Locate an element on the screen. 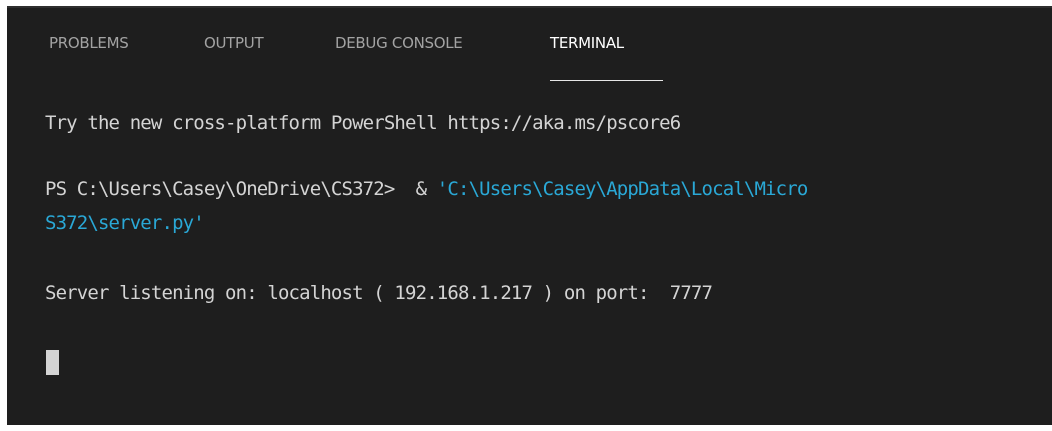 The width and height of the screenshot is (1052, 431). terminal-prompt: PS C:\Users\Casey\OneDrive\CS372> & is located at coordinates (241, 189).